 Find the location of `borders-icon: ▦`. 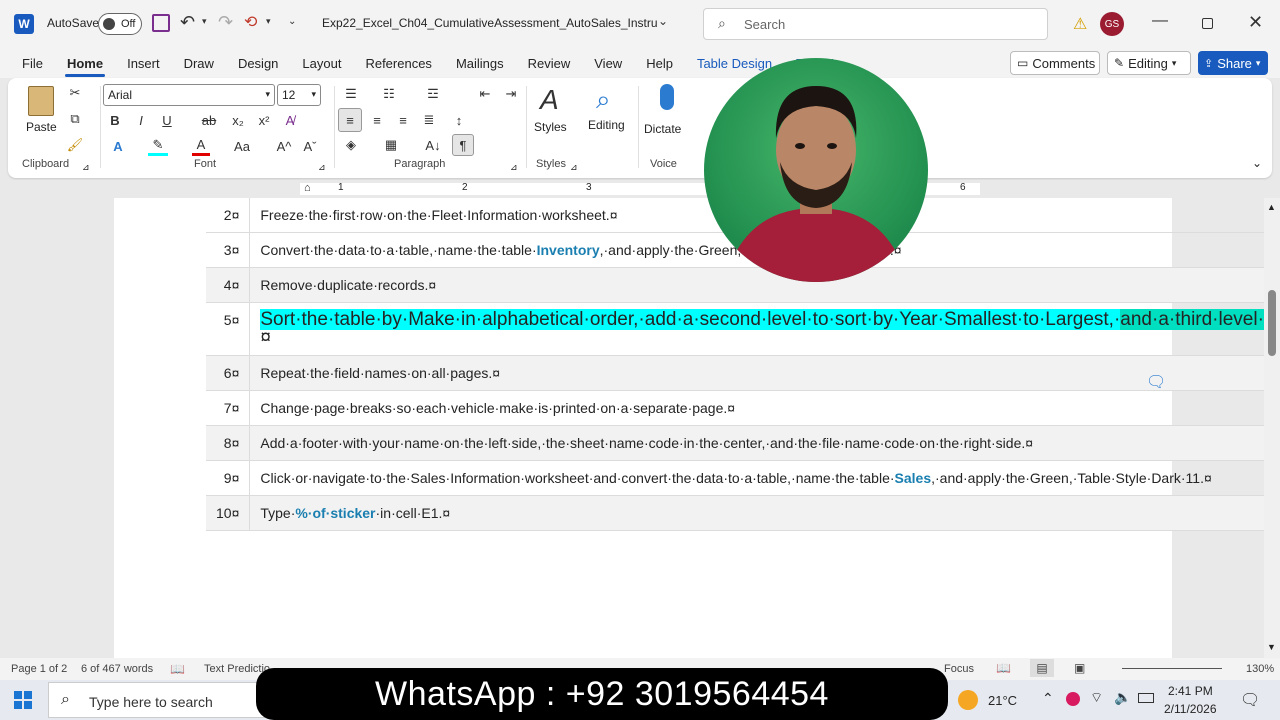

borders-icon: ▦ is located at coordinates (391, 145).